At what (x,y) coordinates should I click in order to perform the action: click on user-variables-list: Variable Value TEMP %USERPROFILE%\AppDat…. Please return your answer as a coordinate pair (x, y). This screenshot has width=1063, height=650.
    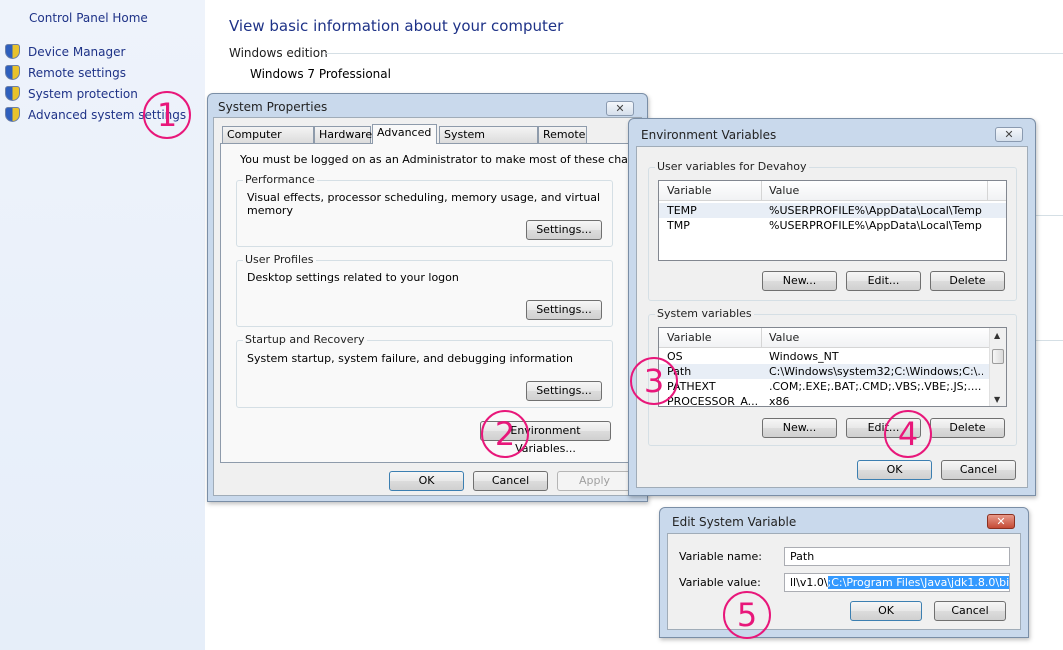
    Looking at the image, I should click on (832, 220).